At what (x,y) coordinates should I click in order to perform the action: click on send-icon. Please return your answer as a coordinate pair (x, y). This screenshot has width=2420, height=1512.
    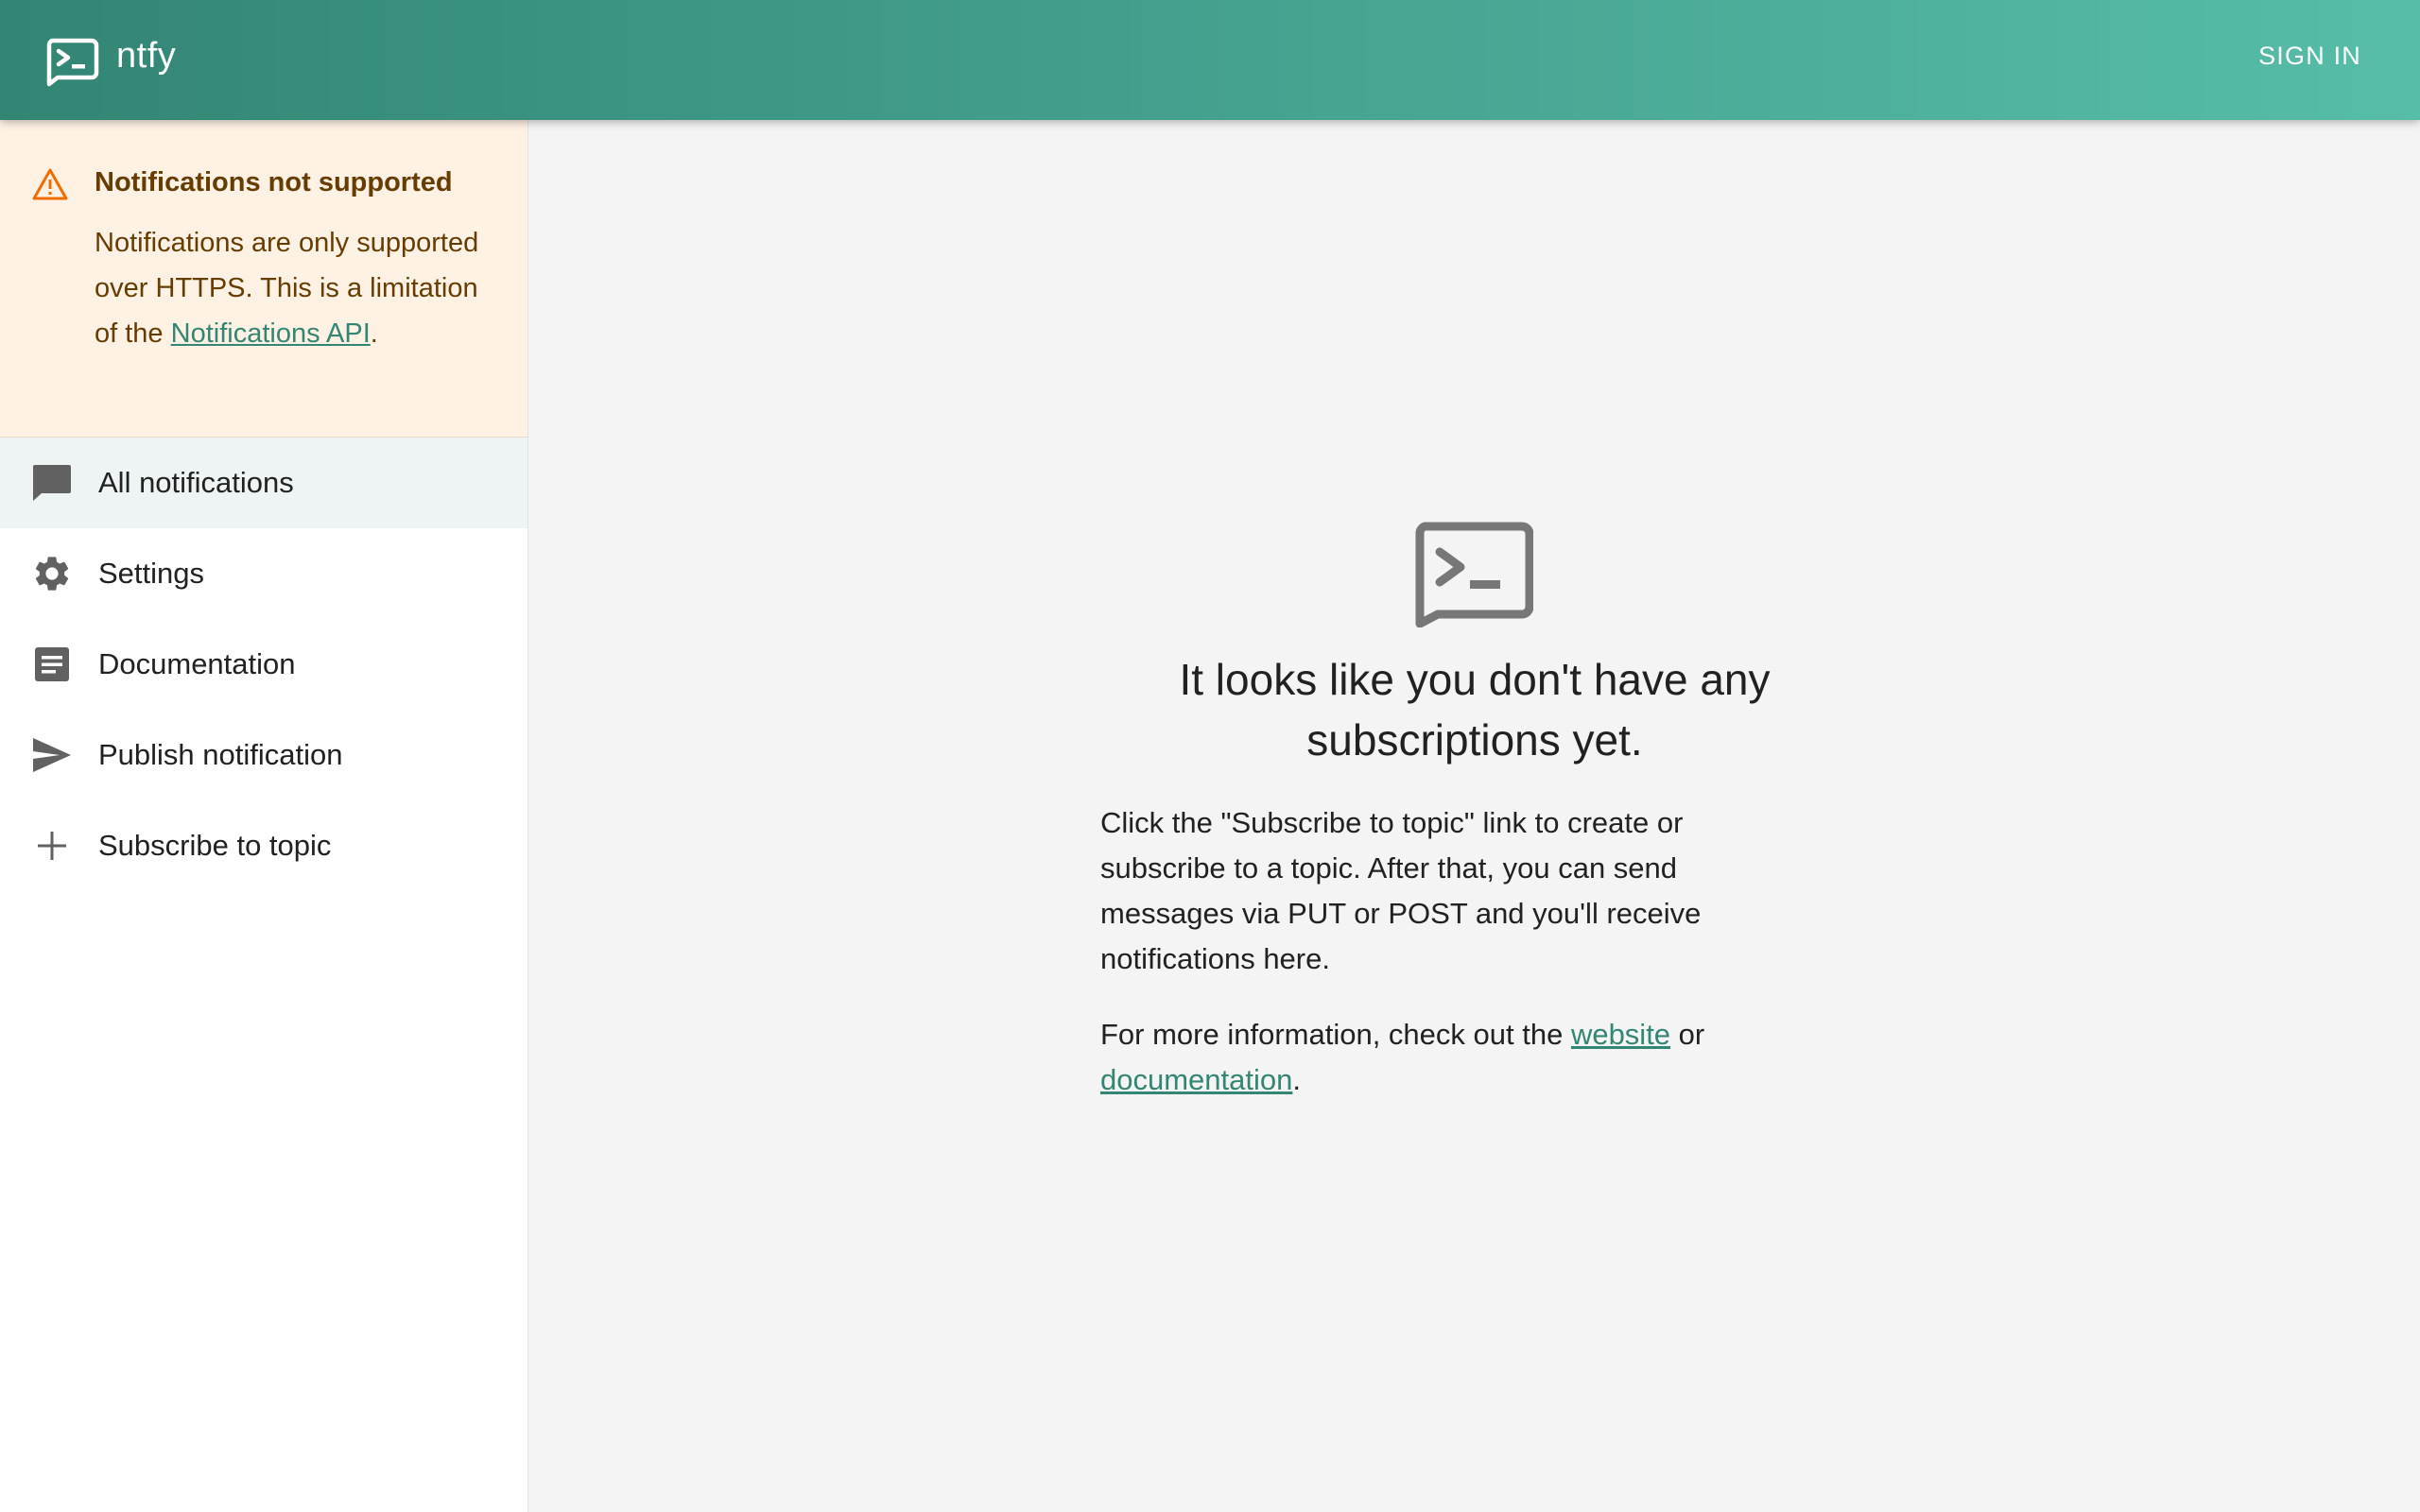
    Looking at the image, I should click on (52, 755).